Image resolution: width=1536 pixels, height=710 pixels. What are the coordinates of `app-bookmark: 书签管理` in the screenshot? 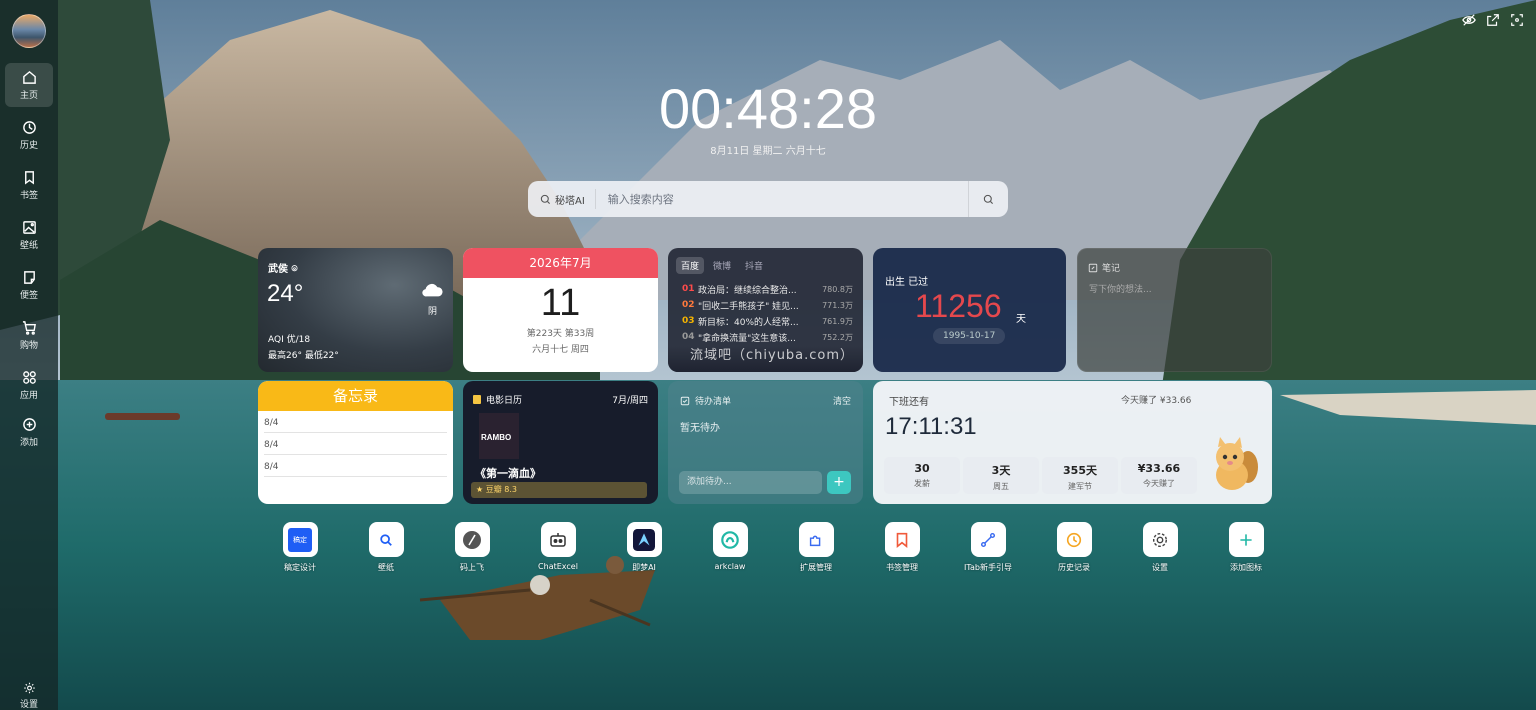 It's located at (902, 547).